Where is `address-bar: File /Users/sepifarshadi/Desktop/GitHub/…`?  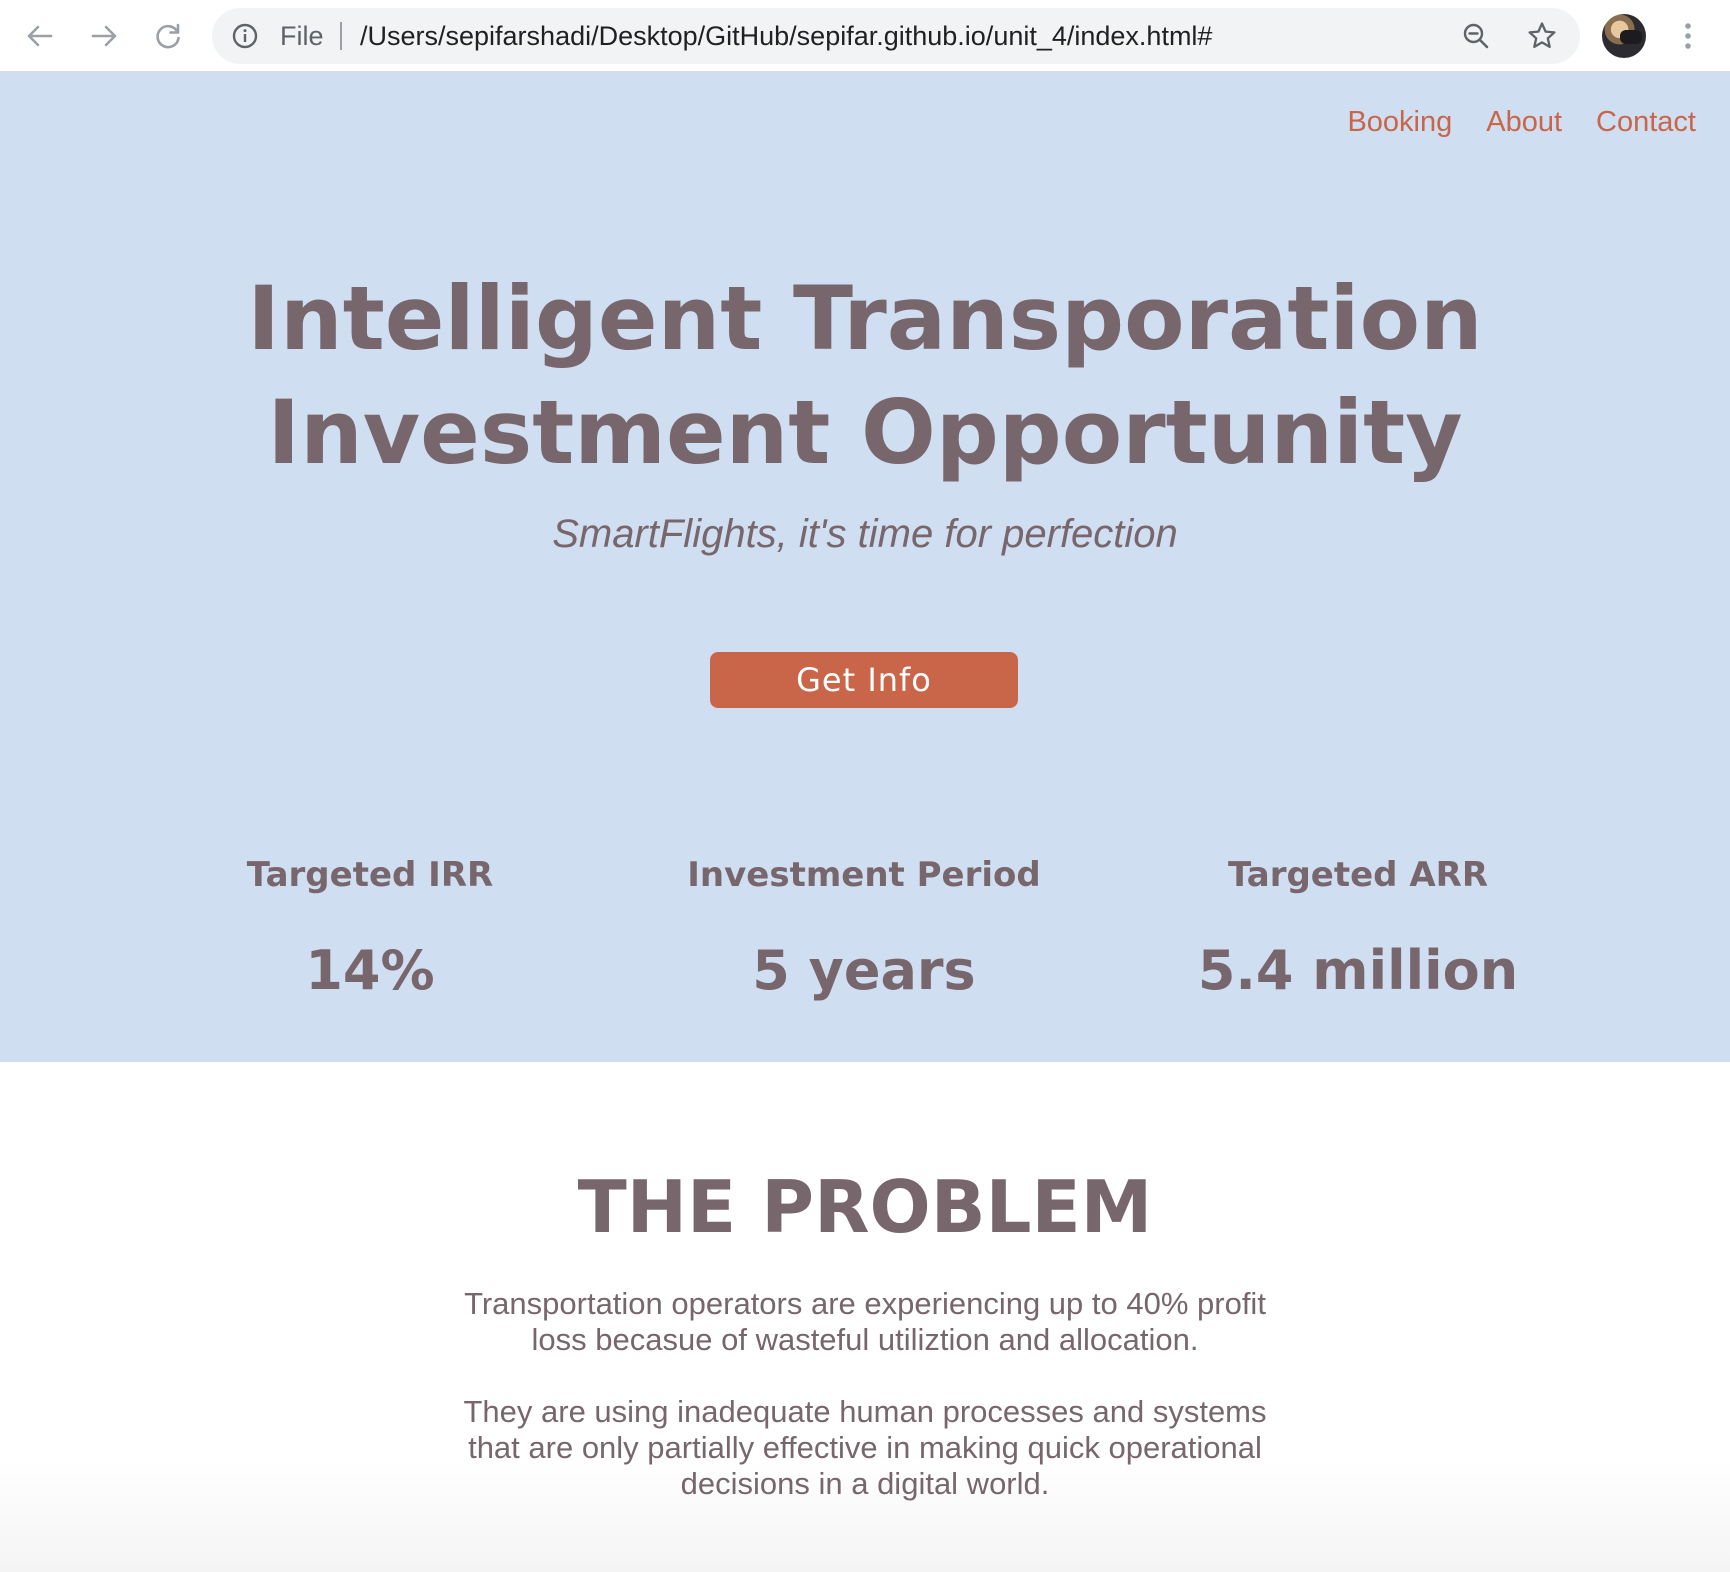 address-bar: File /Users/sepifarshadi/Desktop/GitHub/… is located at coordinates (896, 36).